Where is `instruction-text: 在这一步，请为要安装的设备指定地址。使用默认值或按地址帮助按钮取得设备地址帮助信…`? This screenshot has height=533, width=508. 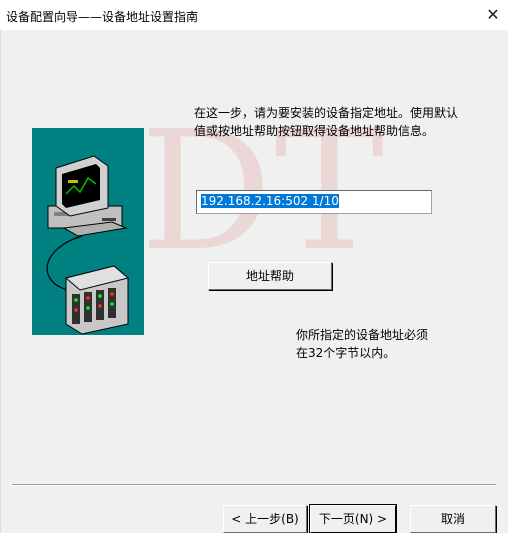
instruction-text: 在这一步，请为要安装的设备指定地址。使用默认值或按地址帮助按钮取得设备地址帮助信… is located at coordinates (326, 122).